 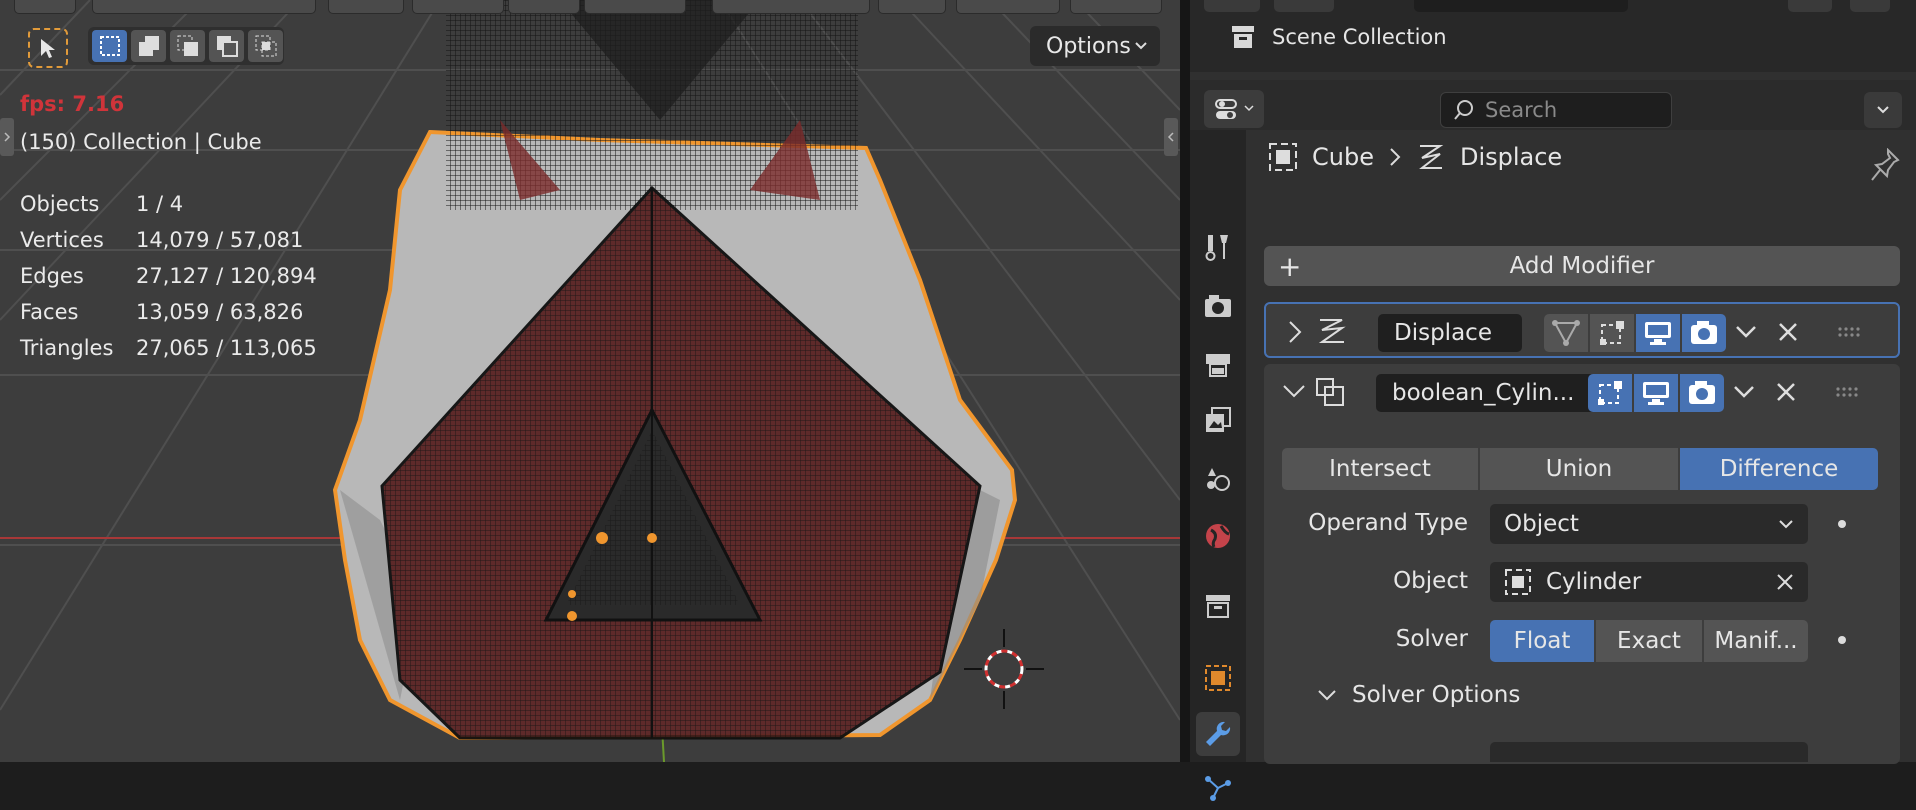 I want to click on stat-label: Edges, so click(x=52, y=276).